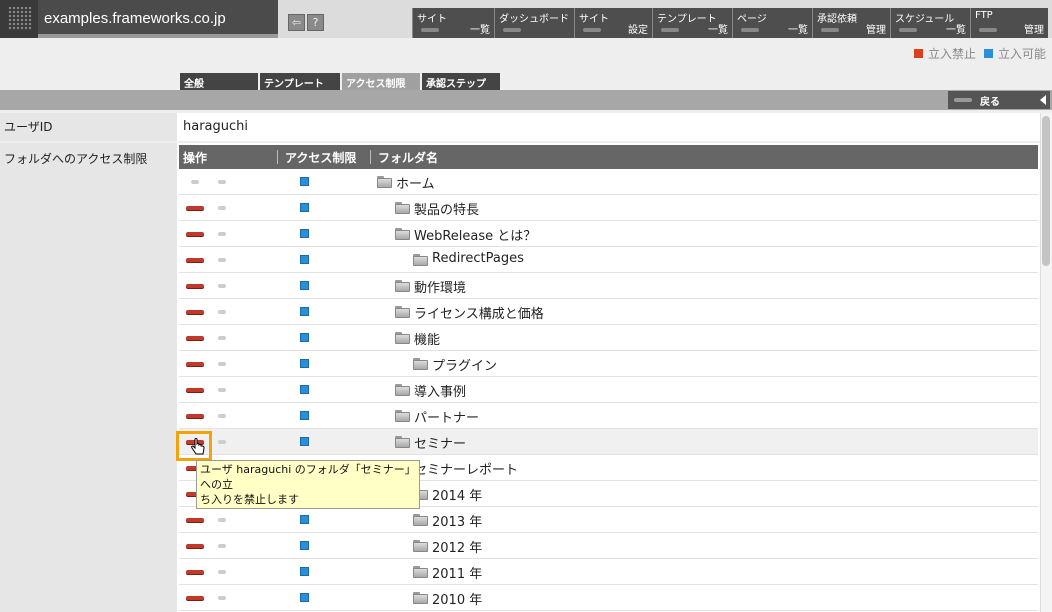  I want to click on folder-name: 2014 年, so click(457, 496).